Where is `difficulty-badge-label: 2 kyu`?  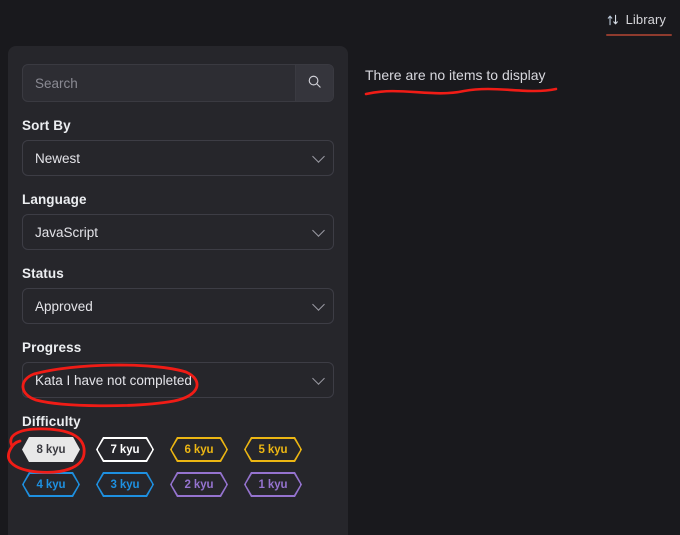 difficulty-badge-label: 2 kyu is located at coordinates (199, 484).